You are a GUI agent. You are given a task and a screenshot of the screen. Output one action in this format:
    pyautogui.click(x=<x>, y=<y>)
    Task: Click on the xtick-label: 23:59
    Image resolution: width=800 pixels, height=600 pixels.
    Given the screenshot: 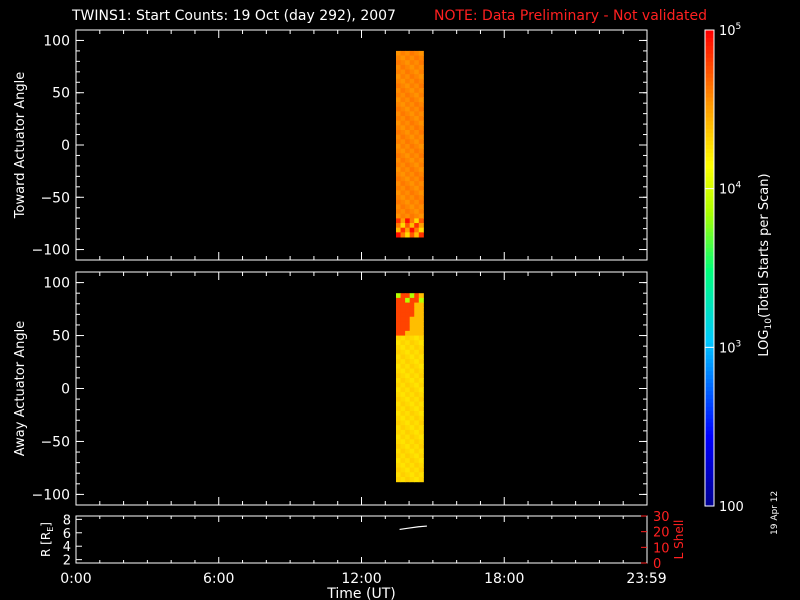 What is the action you would take?
    pyautogui.click(x=646, y=579)
    